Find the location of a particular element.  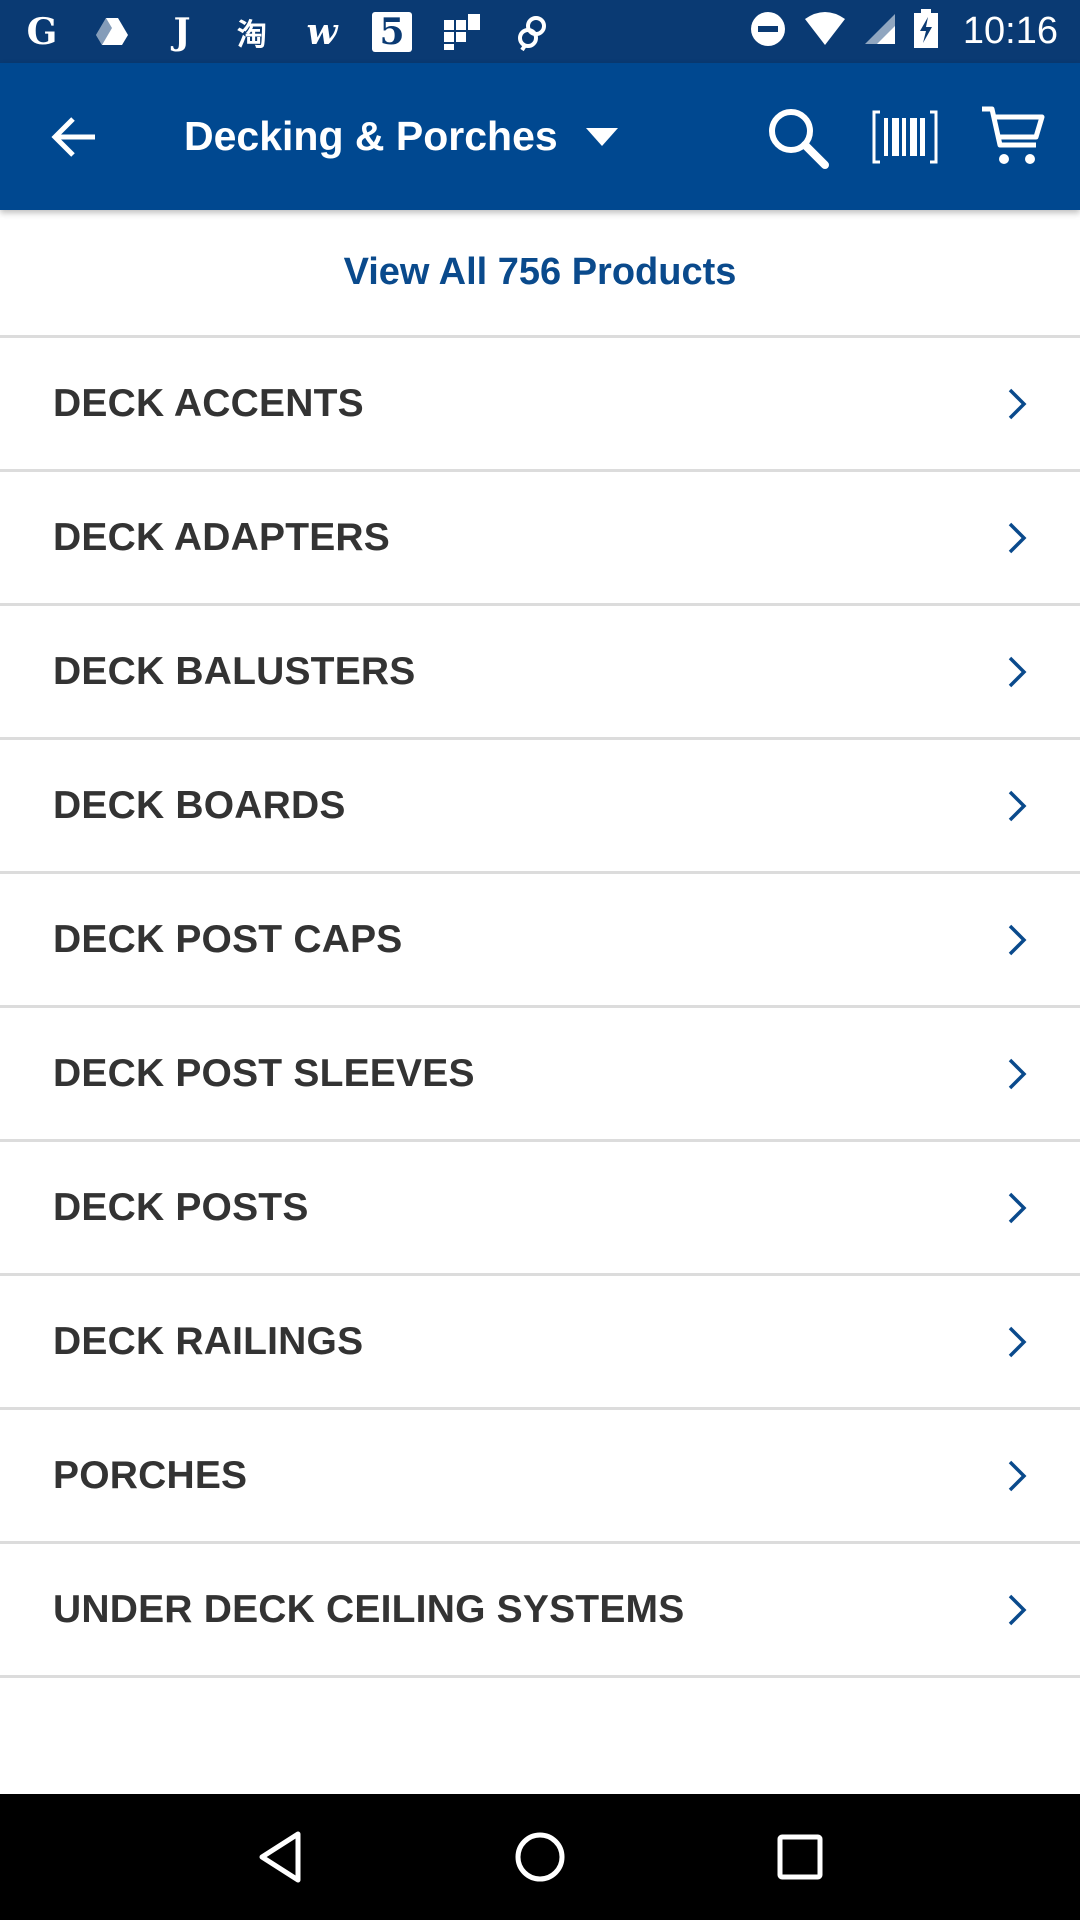

wifi-icon is located at coordinates (825, 31).